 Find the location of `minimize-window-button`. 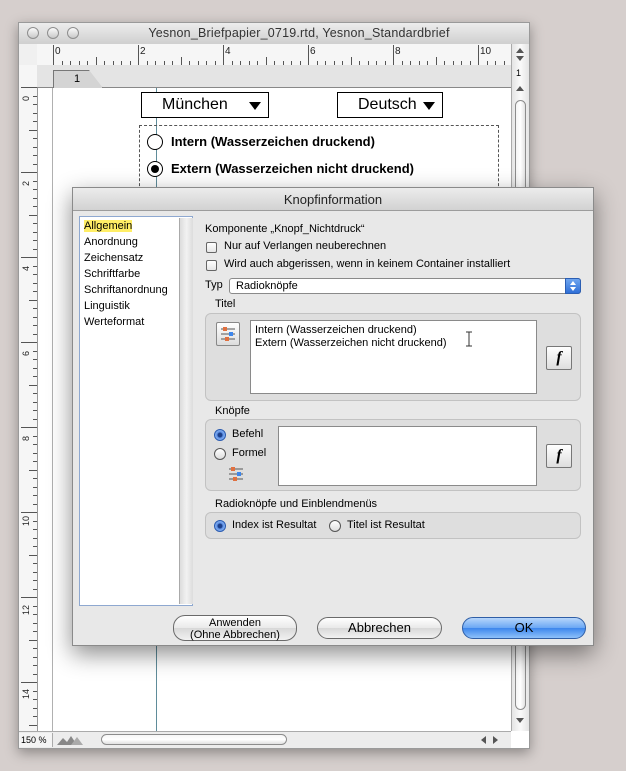

minimize-window-button is located at coordinates (53, 33).